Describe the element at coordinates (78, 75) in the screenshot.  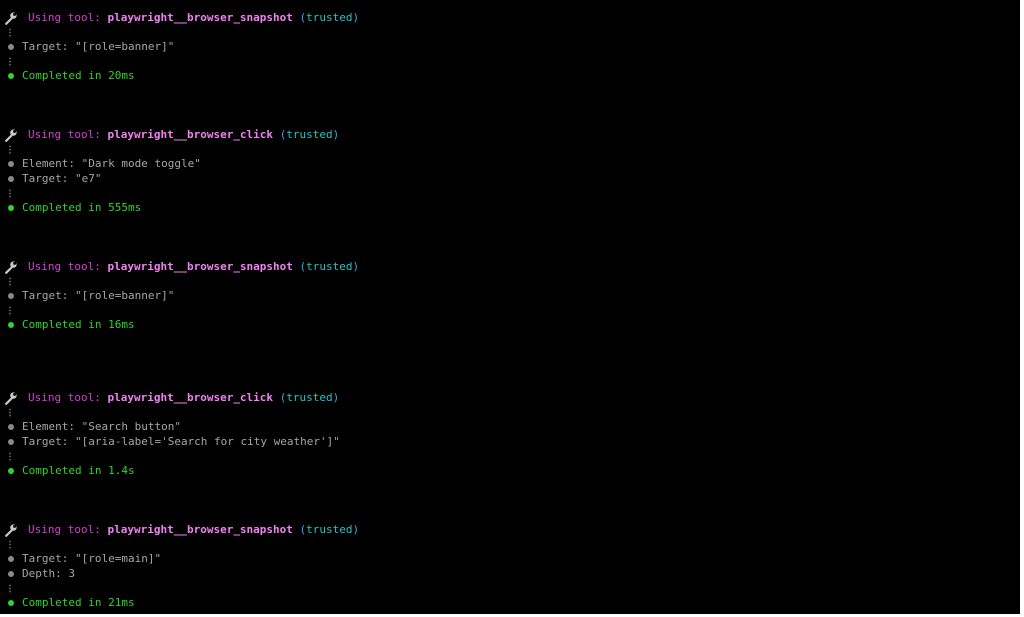
I see `completed-text: Completed in 20ms` at that location.